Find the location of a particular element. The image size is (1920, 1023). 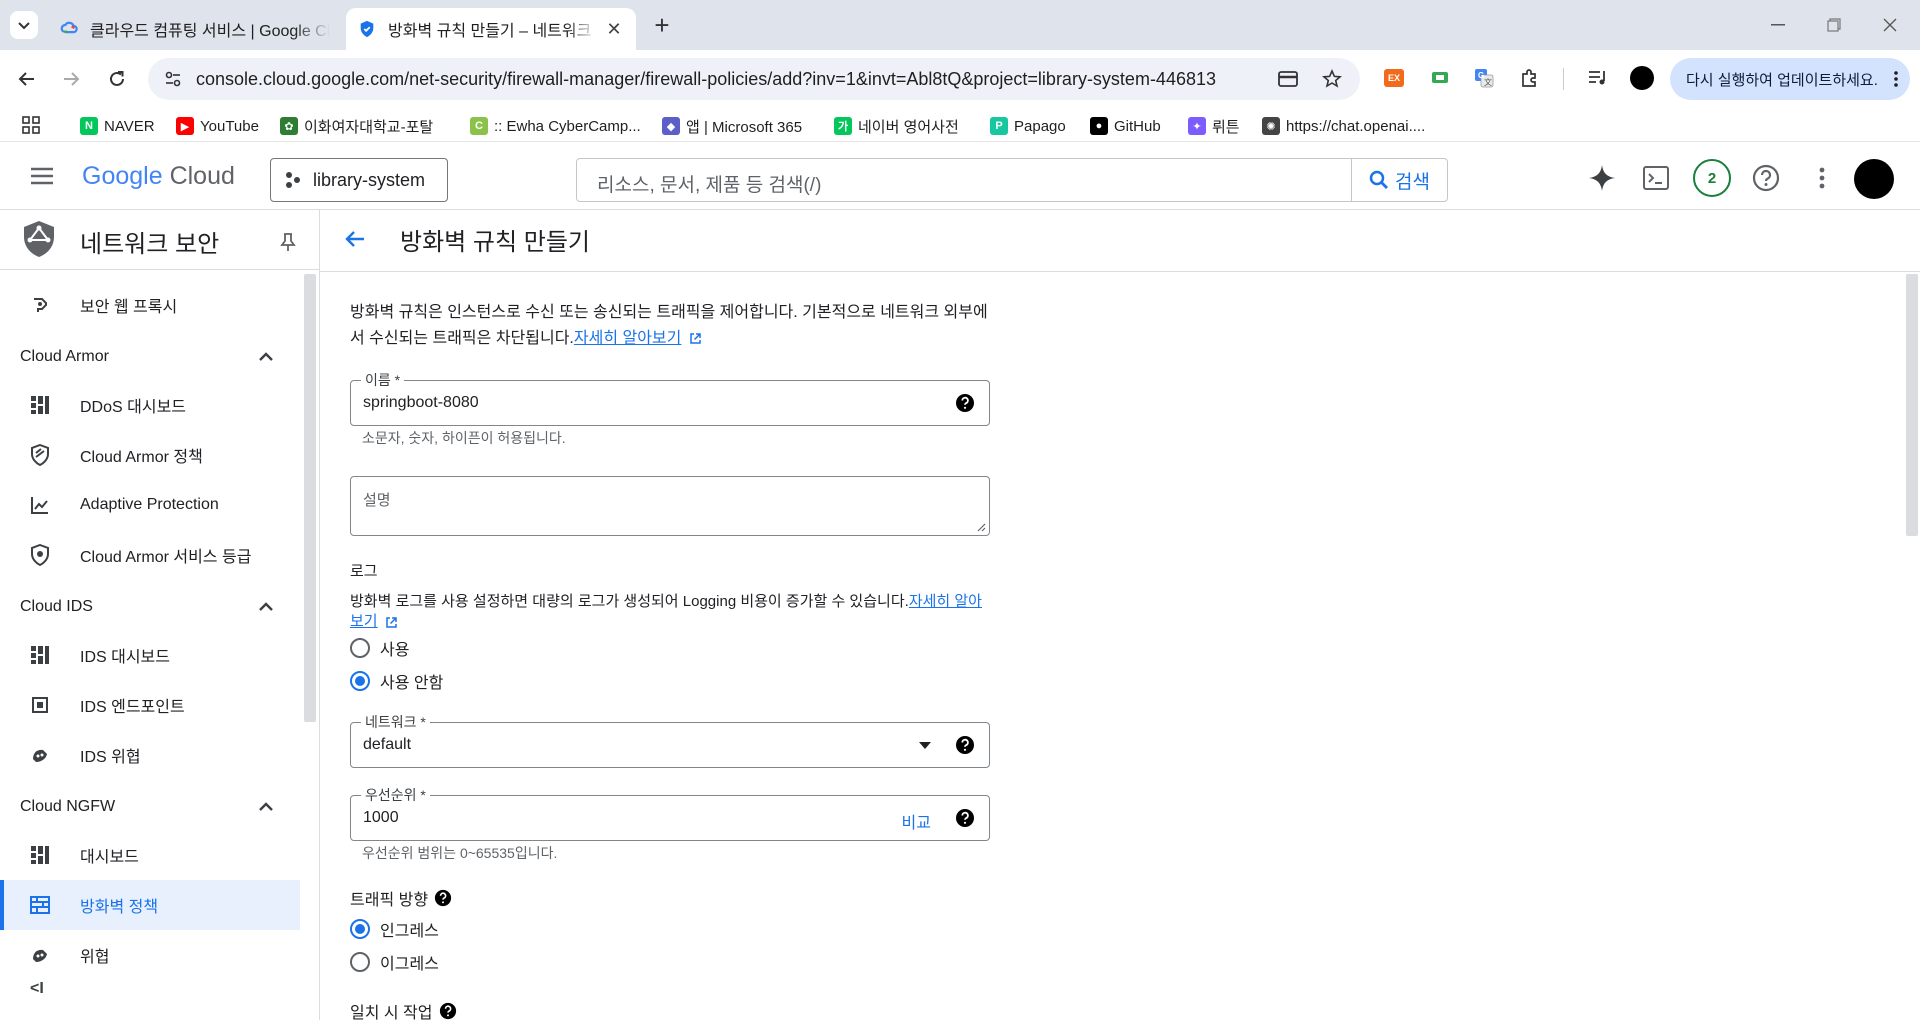

sidebar-item: Cloud Armor 정책 is located at coordinates (150, 455).